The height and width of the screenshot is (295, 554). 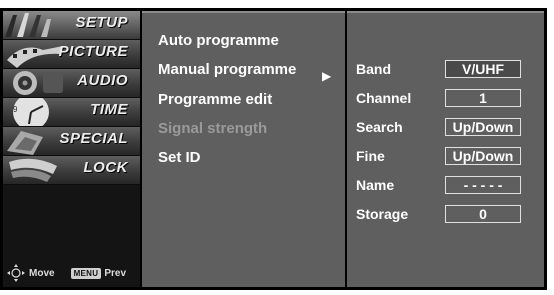 I want to click on svg-text: 9, so click(x=15, y=109).